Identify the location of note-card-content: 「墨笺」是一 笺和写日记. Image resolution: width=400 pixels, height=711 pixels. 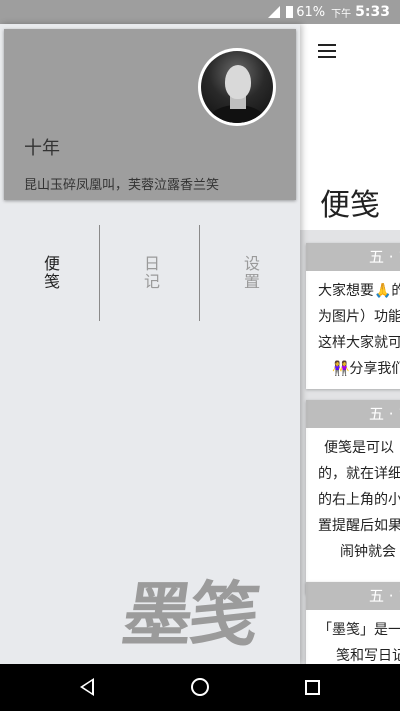
(353, 637).